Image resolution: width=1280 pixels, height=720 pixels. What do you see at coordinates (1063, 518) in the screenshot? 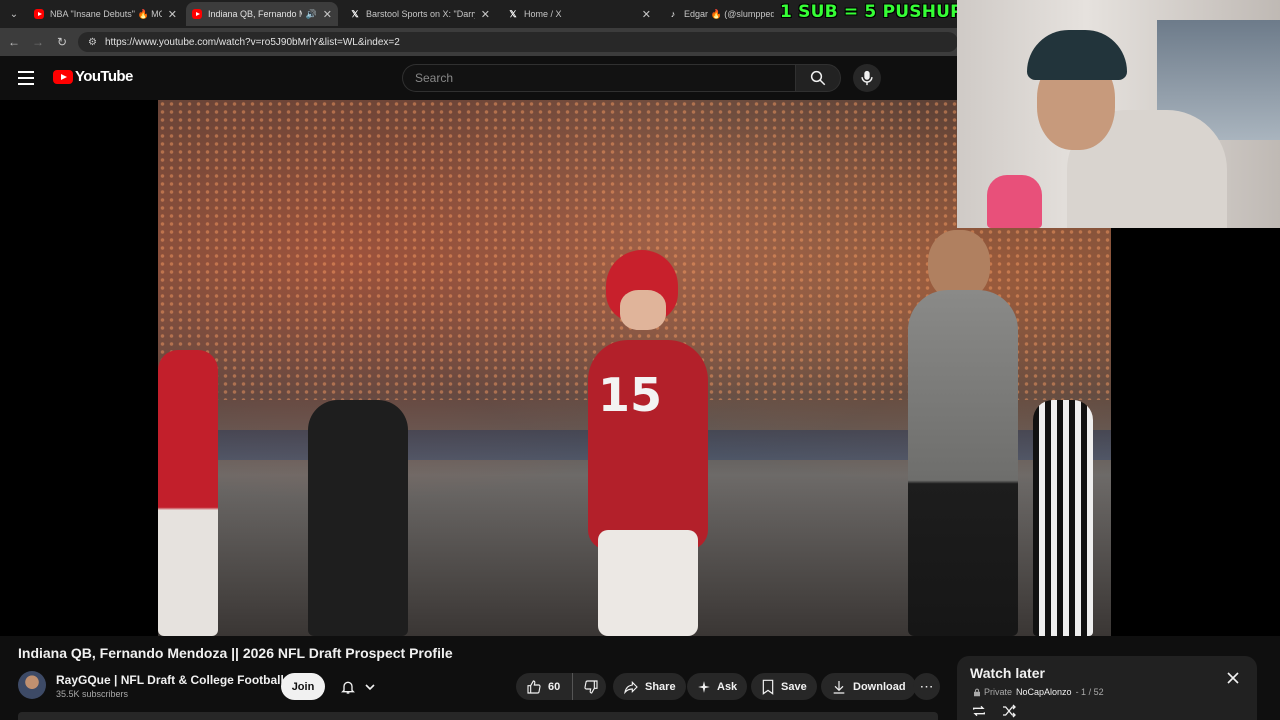
I see `referee-figure` at bounding box center [1063, 518].